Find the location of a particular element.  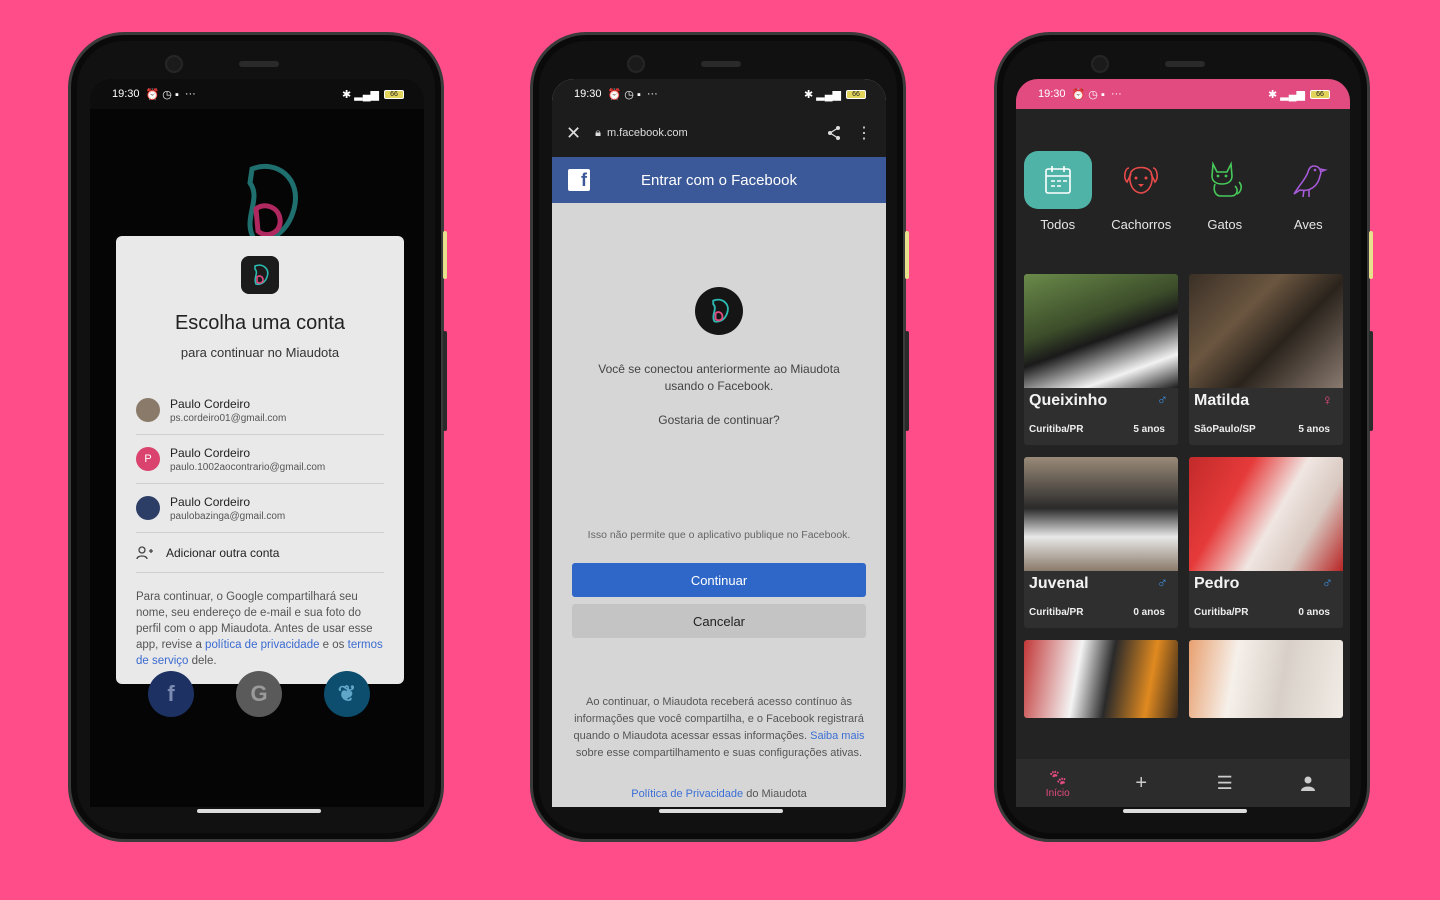

female-icon: ♀ is located at coordinates (1327, 400).